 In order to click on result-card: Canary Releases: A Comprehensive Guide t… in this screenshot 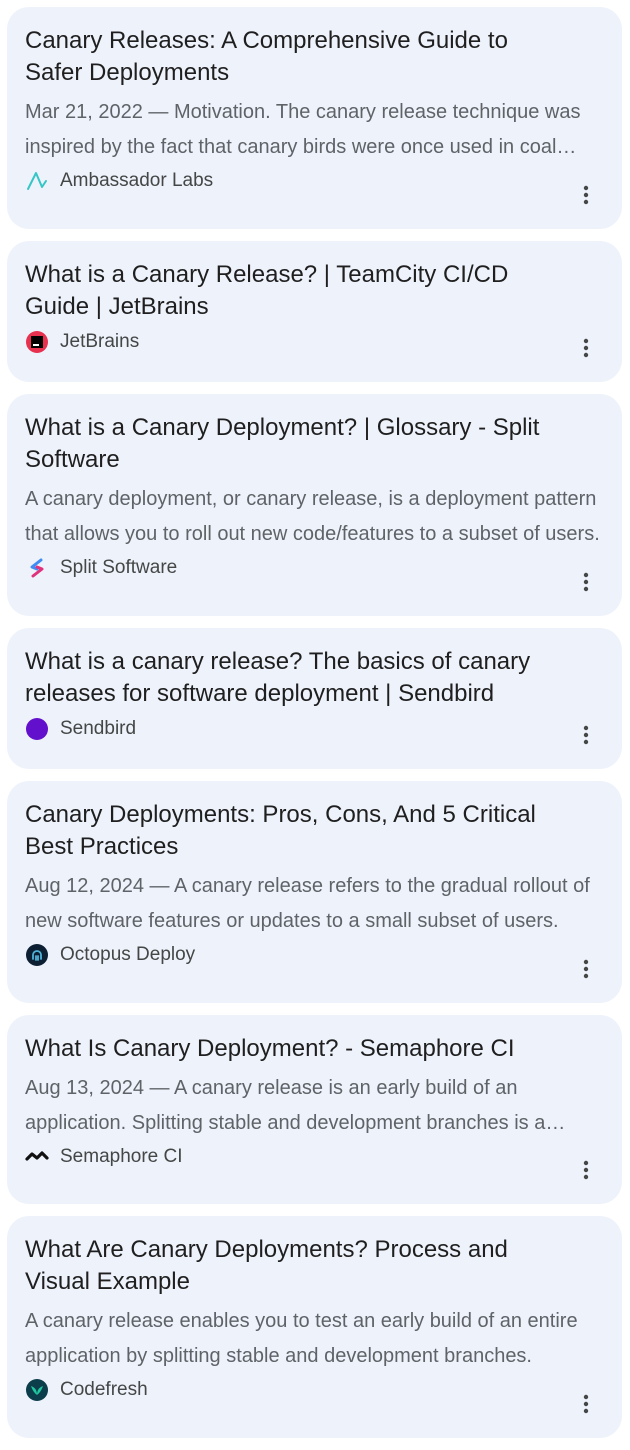, I will do `click(314, 118)`.